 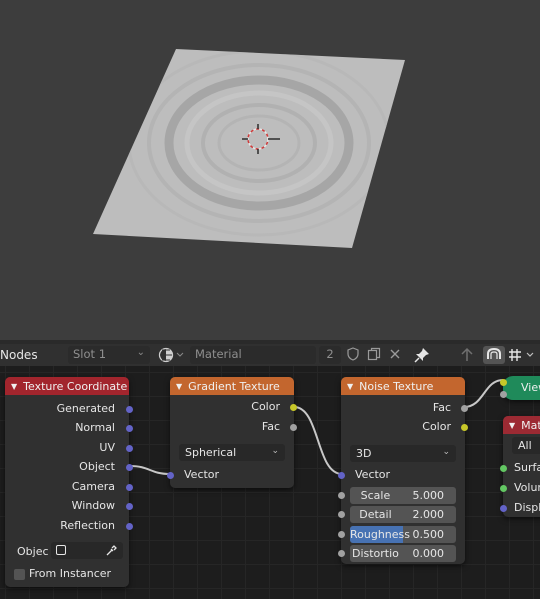 What do you see at coordinates (75, 386) in the screenshot?
I see `node-title: Texture Coordinate` at bounding box center [75, 386].